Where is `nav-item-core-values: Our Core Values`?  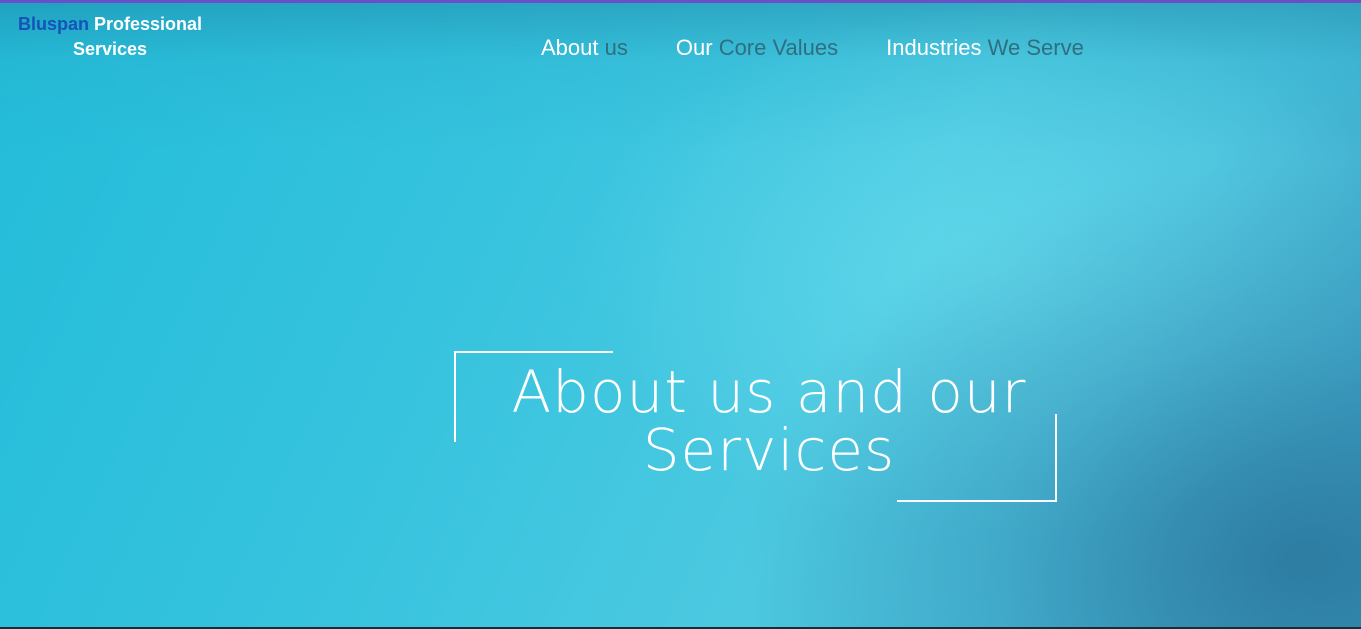 nav-item-core-values: Our Core Values is located at coordinates (757, 48).